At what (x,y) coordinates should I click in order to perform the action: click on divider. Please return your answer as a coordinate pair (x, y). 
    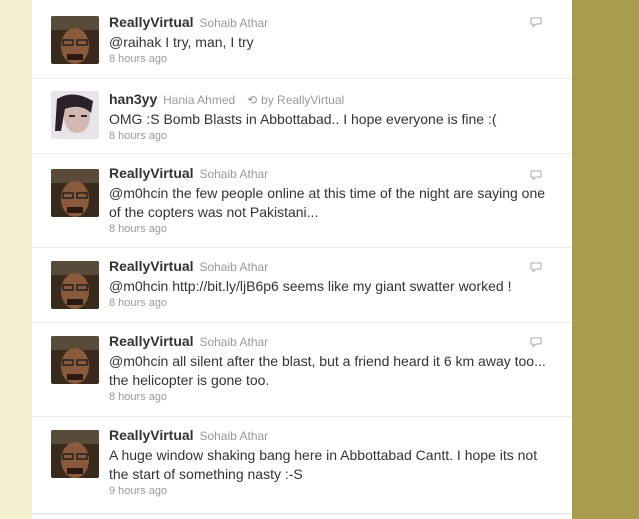
    Looking at the image, I should click on (302, 514).